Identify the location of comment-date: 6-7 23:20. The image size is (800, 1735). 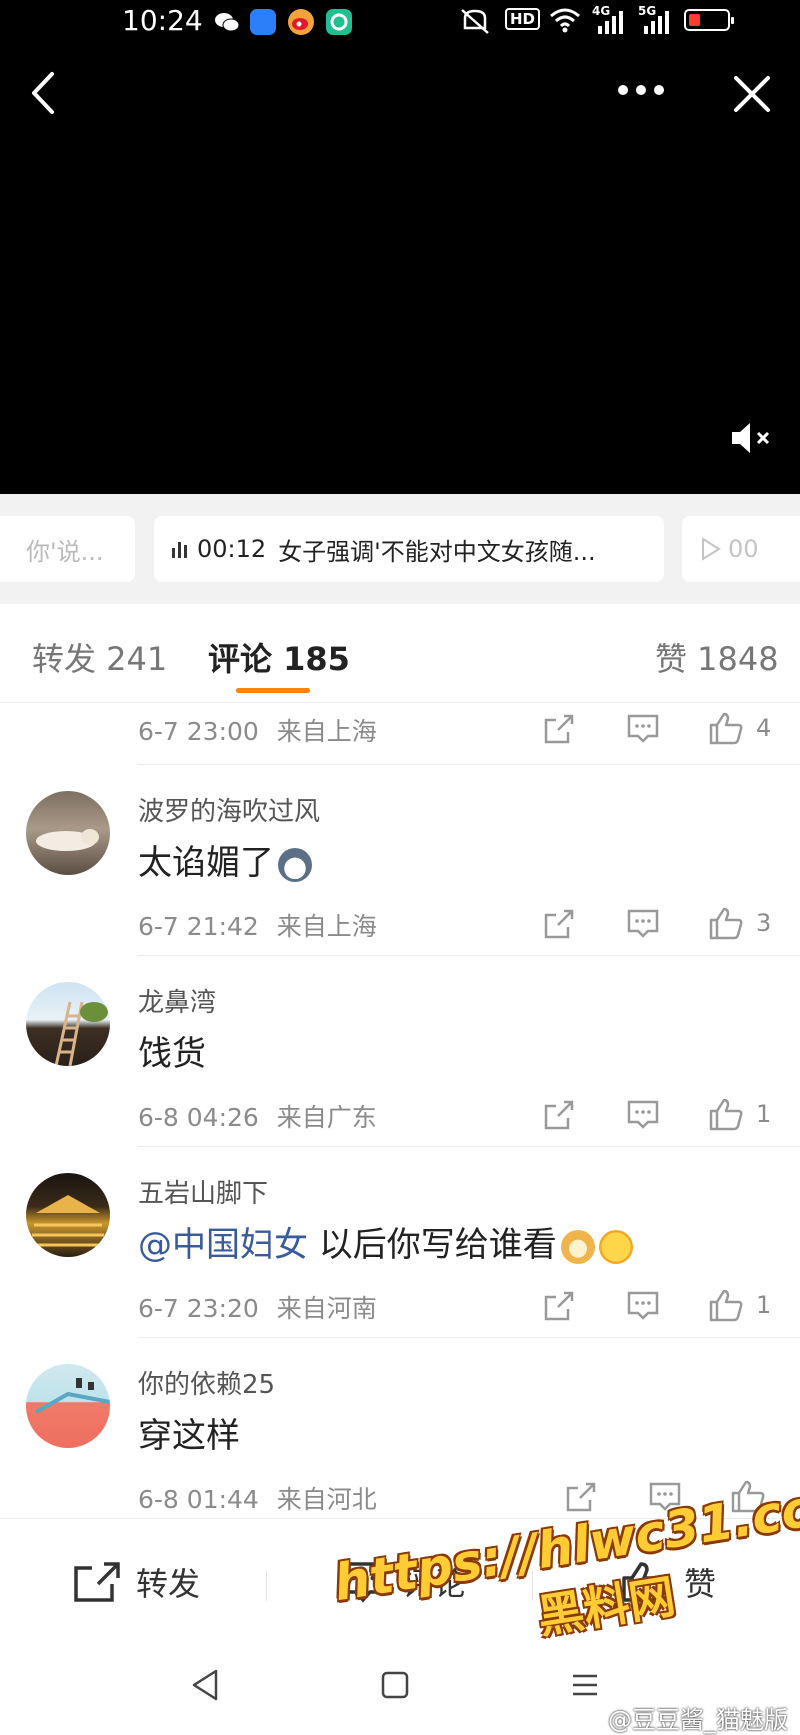
(198, 1308).